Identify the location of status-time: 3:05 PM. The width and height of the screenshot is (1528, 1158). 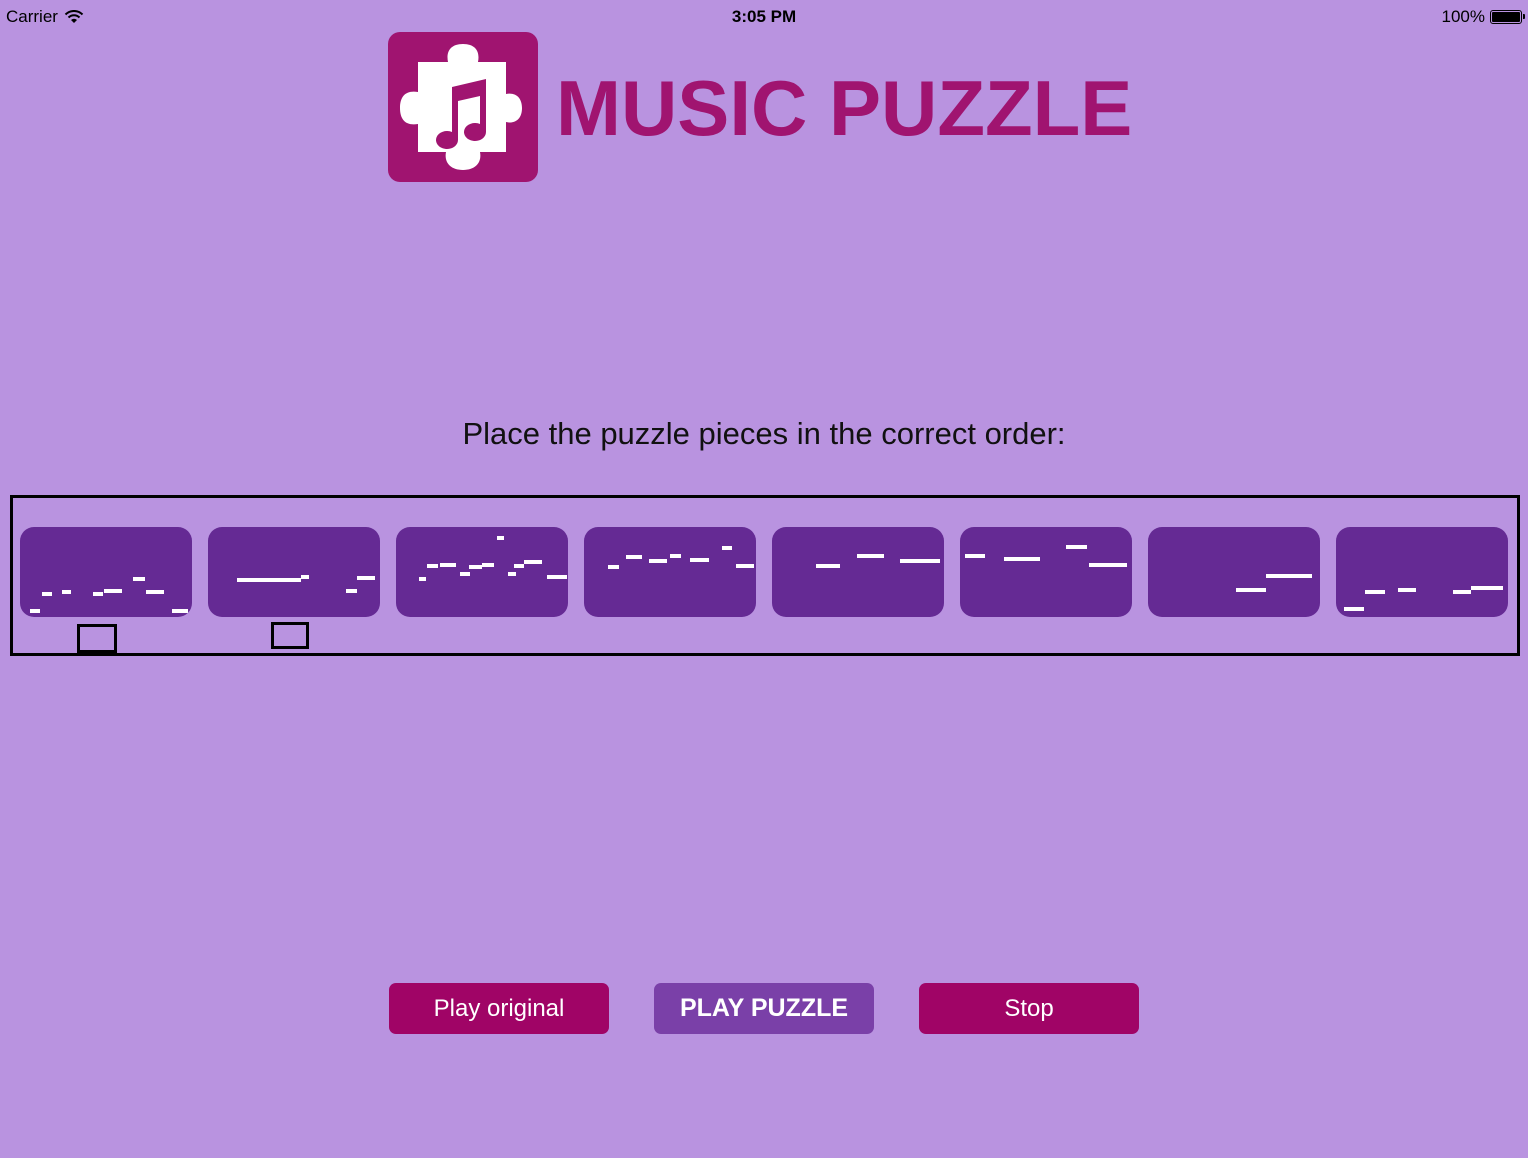
(764, 16).